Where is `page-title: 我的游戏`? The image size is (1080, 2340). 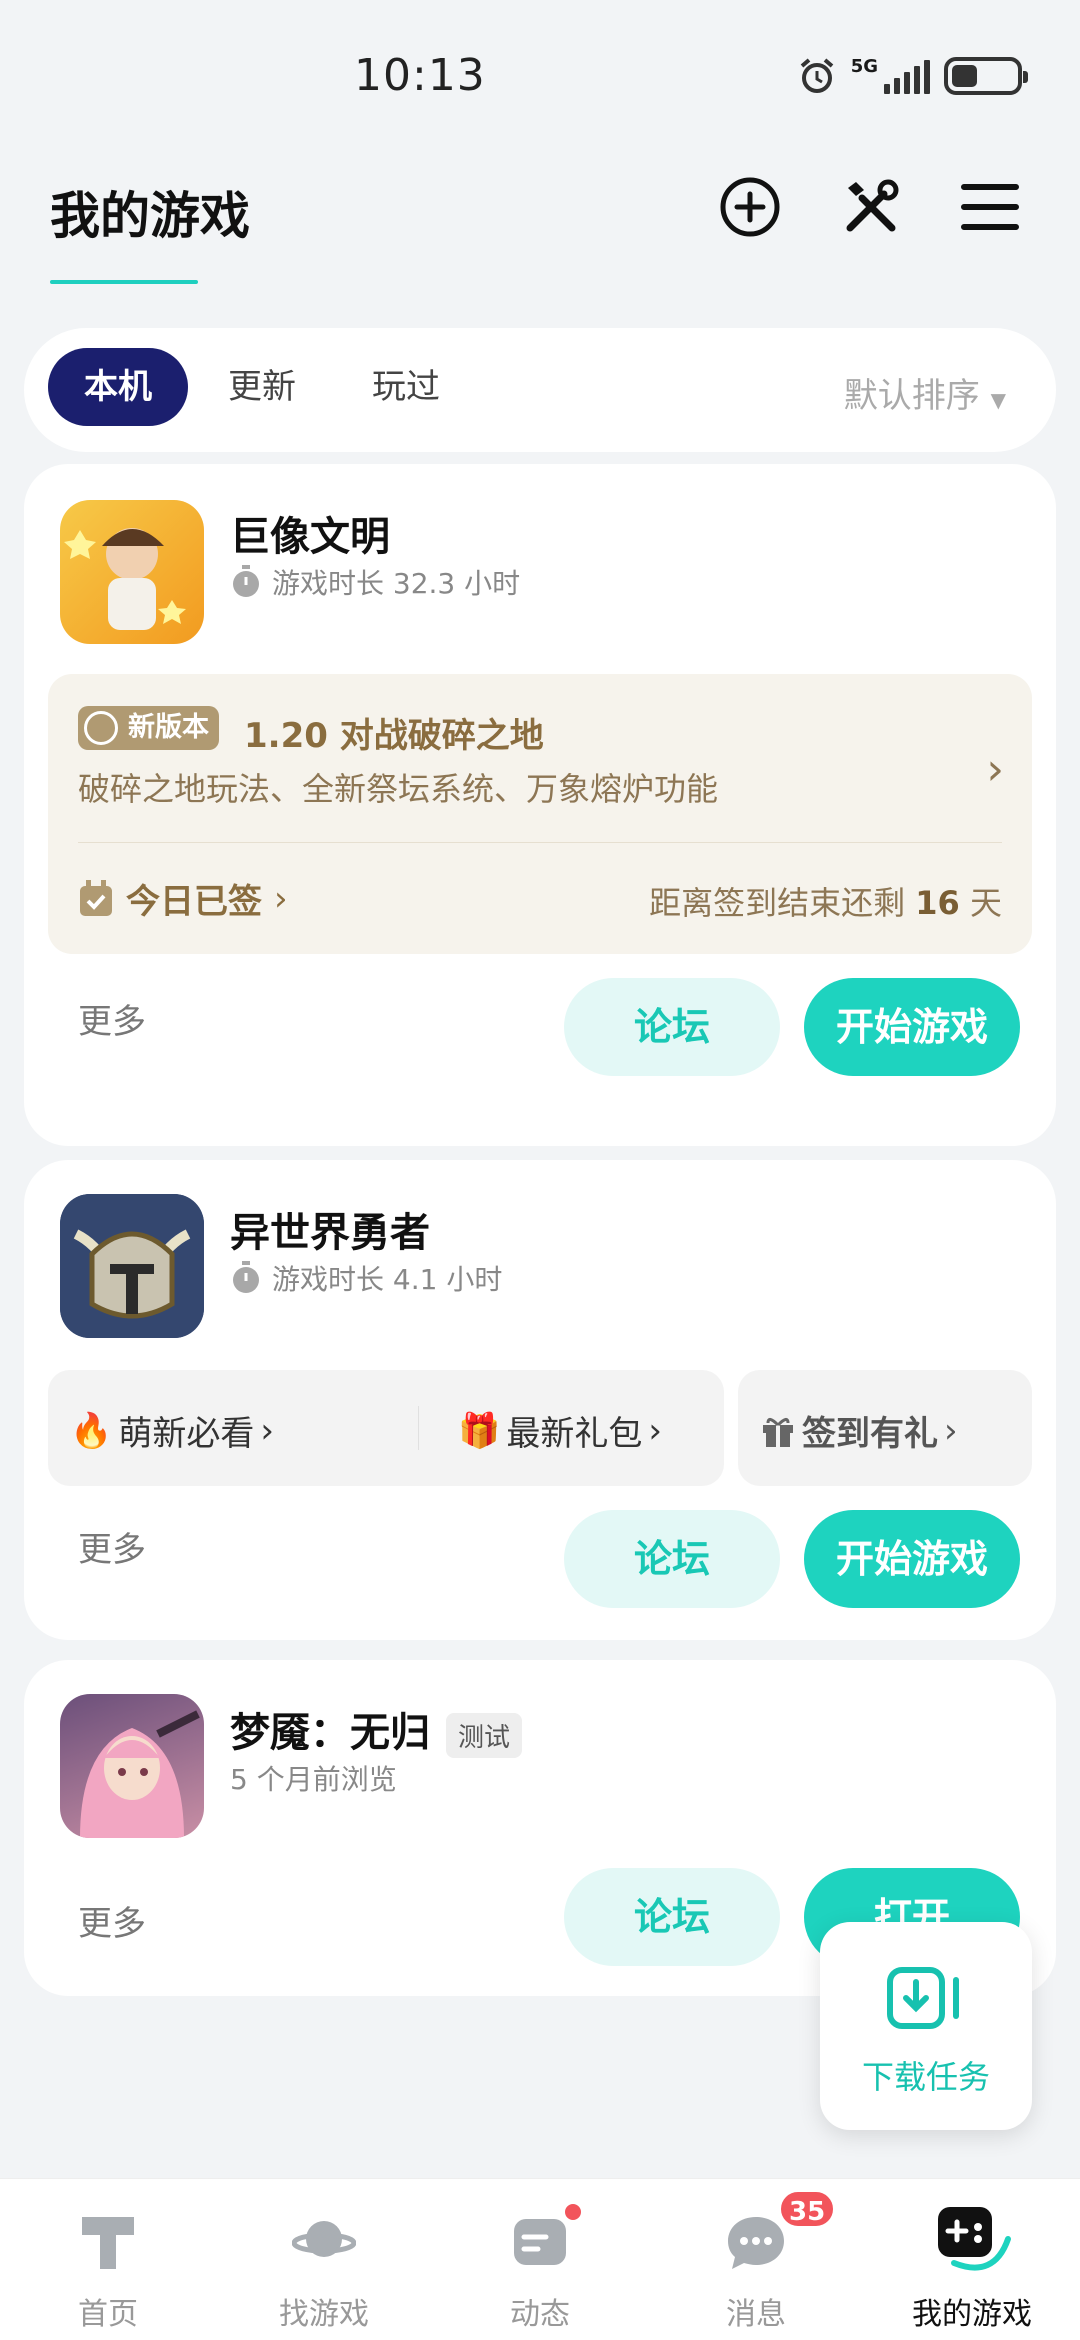 page-title: 我的游戏 is located at coordinates (150, 216).